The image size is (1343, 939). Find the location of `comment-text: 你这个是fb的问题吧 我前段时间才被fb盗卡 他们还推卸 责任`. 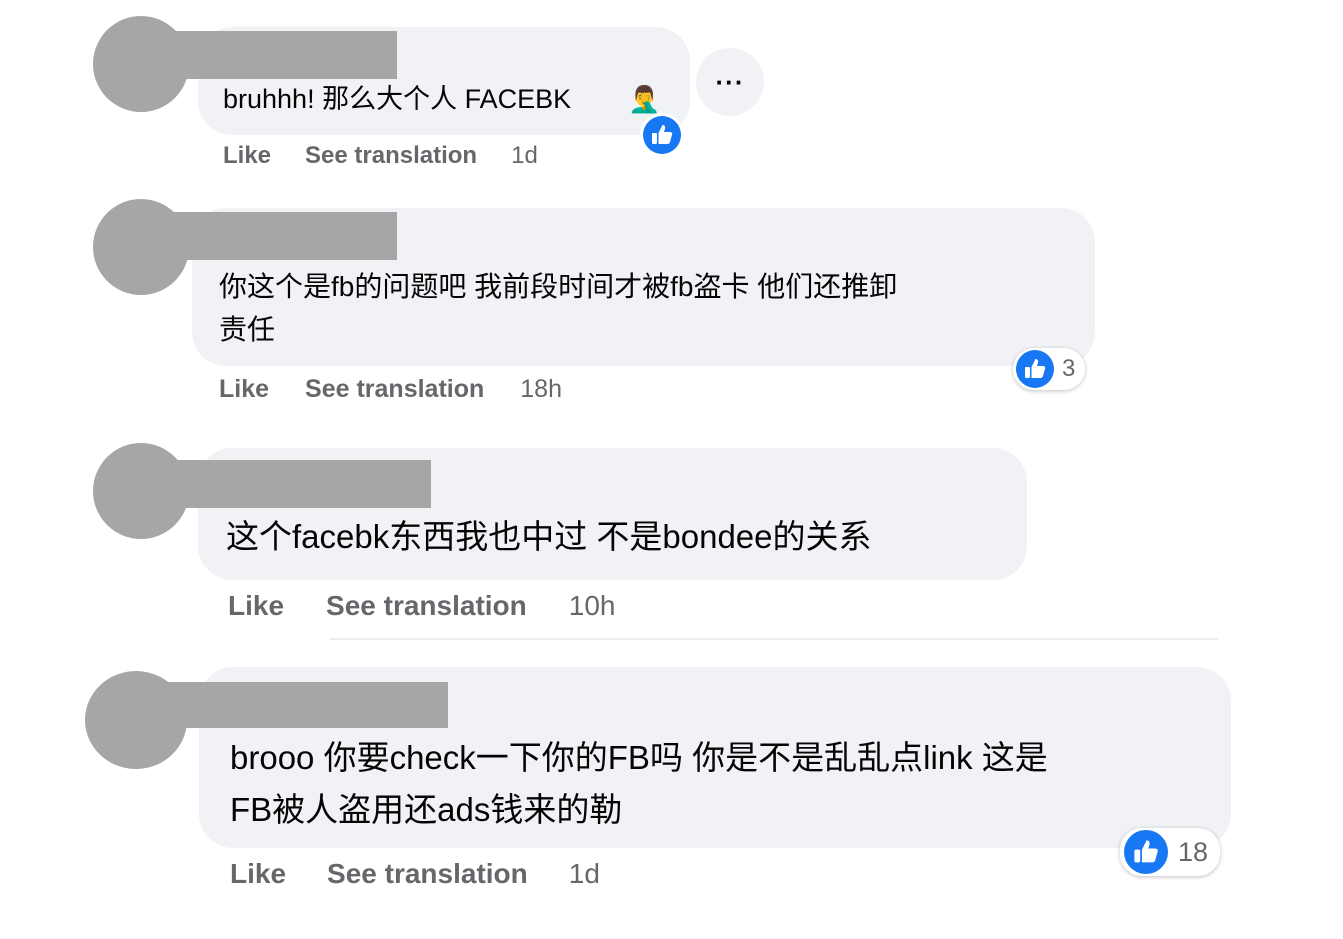

comment-text: 你这个是fb的问题吧 我前段时间才被fb盗卡 他们还推卸 责任 is located at coordinates (558, 308).